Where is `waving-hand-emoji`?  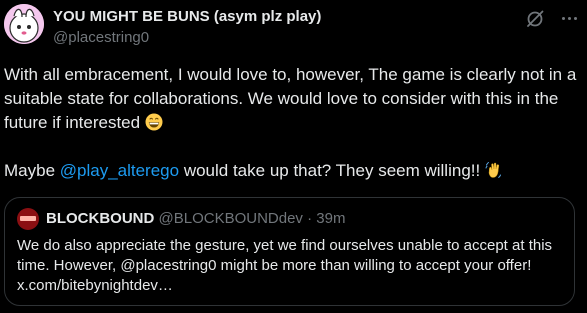
waving-hand-emoji is located at coordinates (494, 170).